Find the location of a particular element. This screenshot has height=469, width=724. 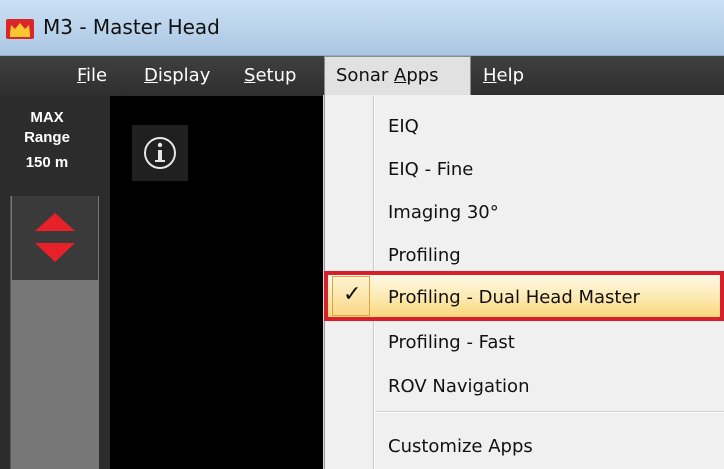

menu-sonar-apps: Sonar Apps is located at coordinates (397, 76).